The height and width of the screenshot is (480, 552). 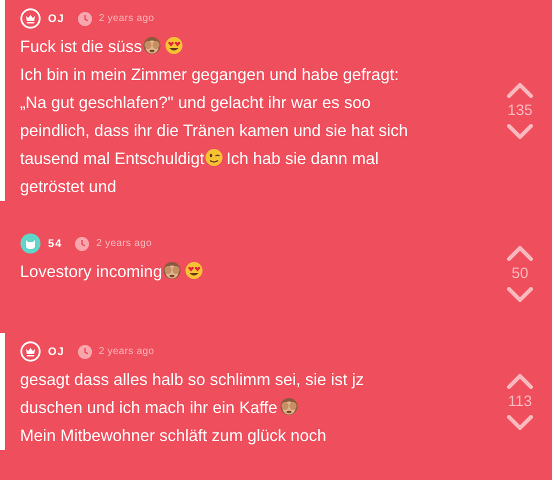 I want to click on winking-emoji-icon, so click(x=214, y=157).